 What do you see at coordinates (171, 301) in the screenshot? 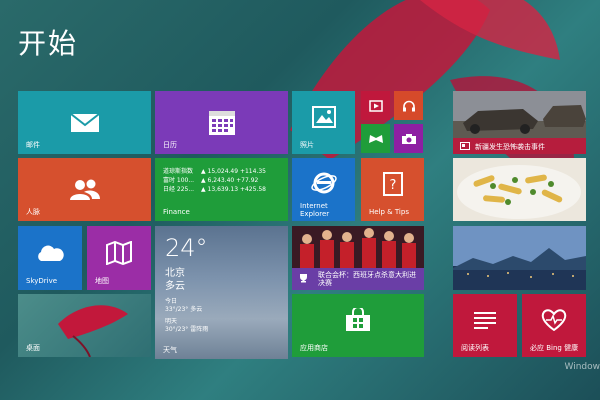
I see `weather-today-label: 今日` at bounding box center [171, 301].